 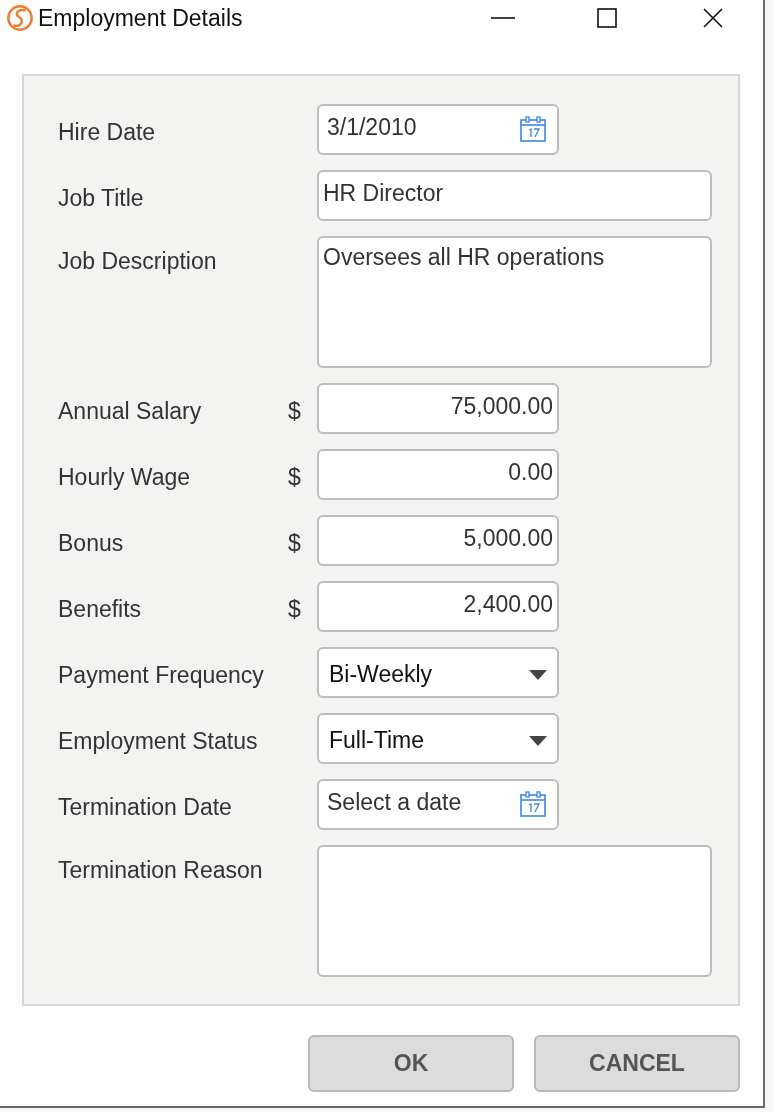 What do you see at coordinates (514, 195) in the screenshot?
I see `text-field: HR Director` at bounding box center [514, 195].